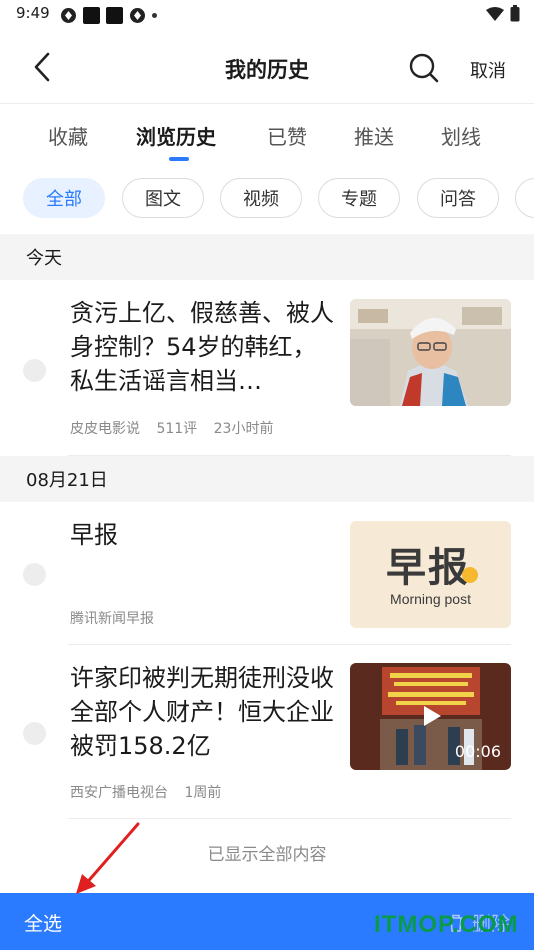  Describe the element at coordinates (179, 159) in the screenshot. I see `active-tab-indicator` at that location.